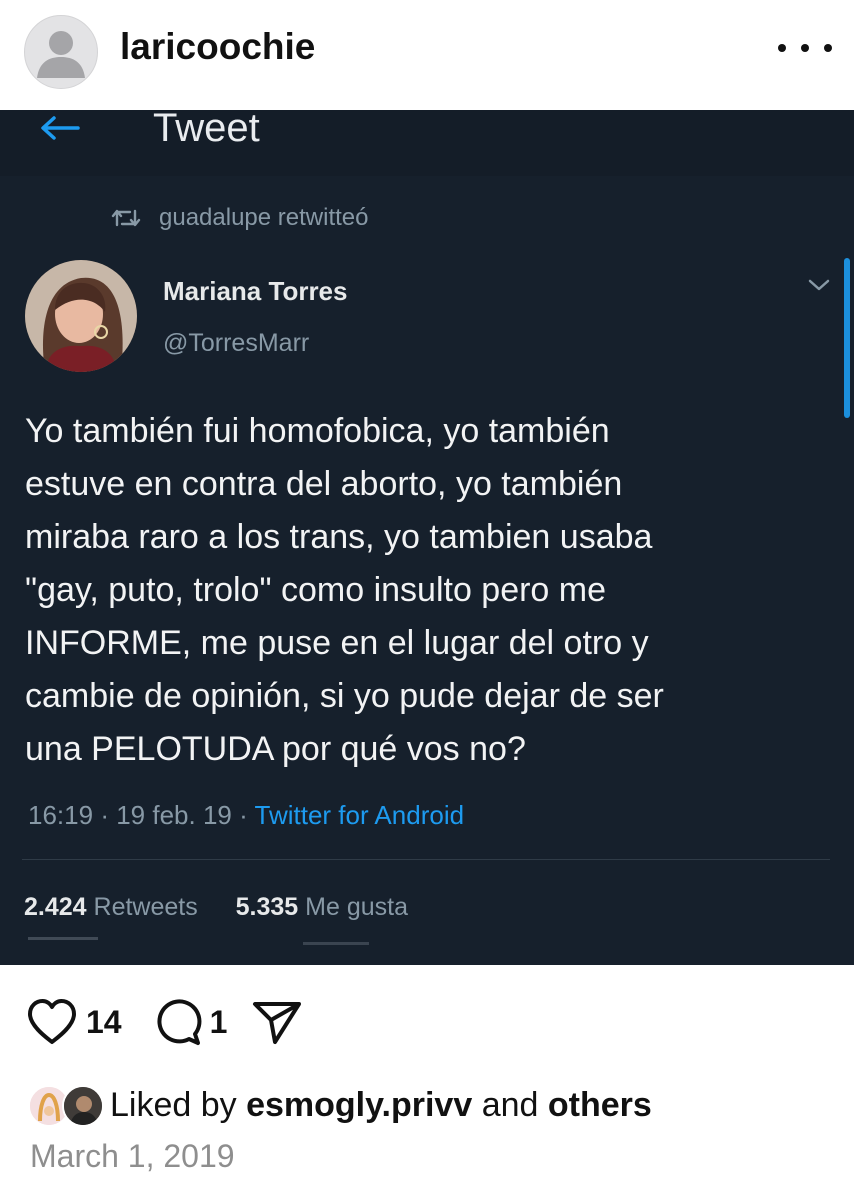  I want to click on liked-by-user: esmogly.privv, so click(359, 1105).